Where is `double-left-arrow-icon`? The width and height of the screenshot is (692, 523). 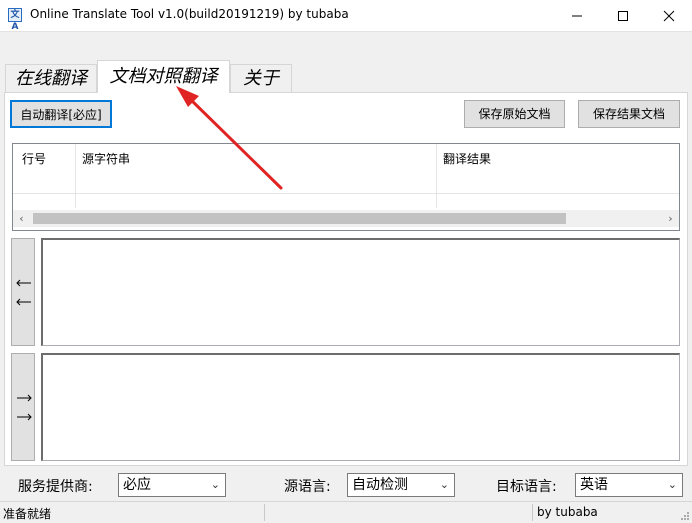 double-left-arrow-icon is located at coordinates (23, 292).